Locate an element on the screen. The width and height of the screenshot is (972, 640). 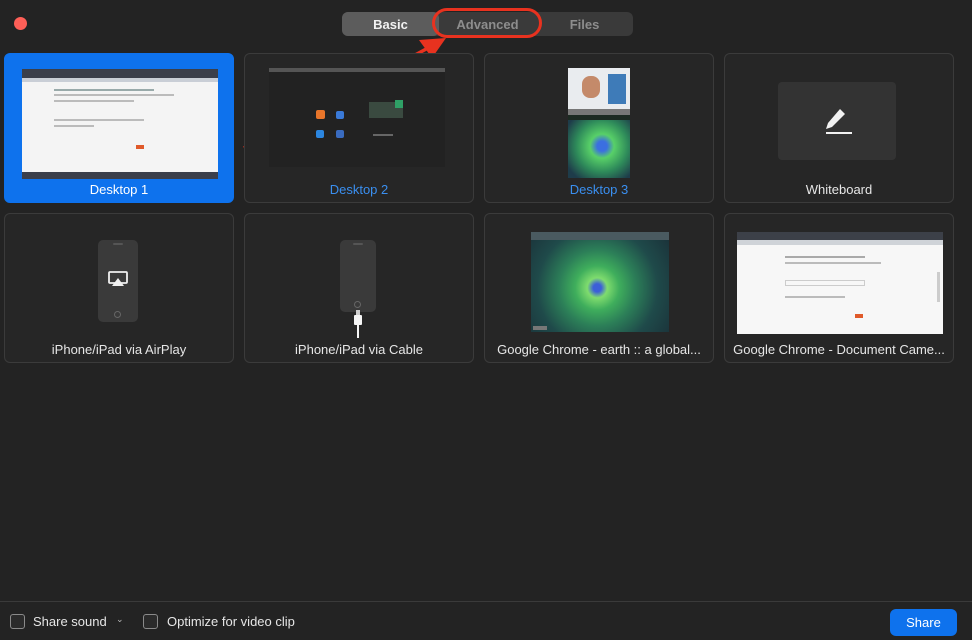
chrome-earth-thumbnail is located at coordinates (600, 282).